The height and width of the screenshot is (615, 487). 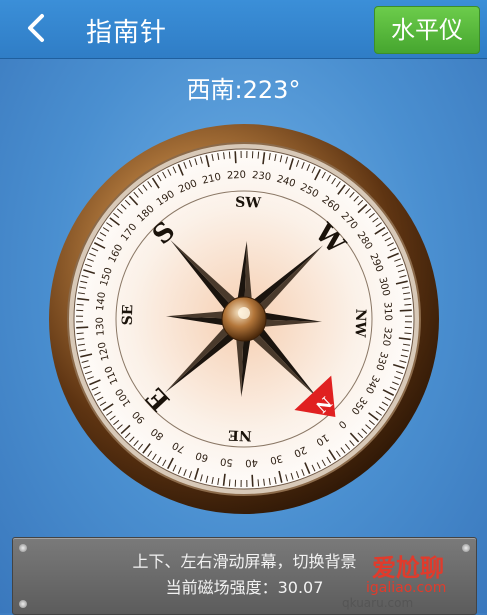 I want to click on direction-label-sw: SW, so click(x=248, y=203).